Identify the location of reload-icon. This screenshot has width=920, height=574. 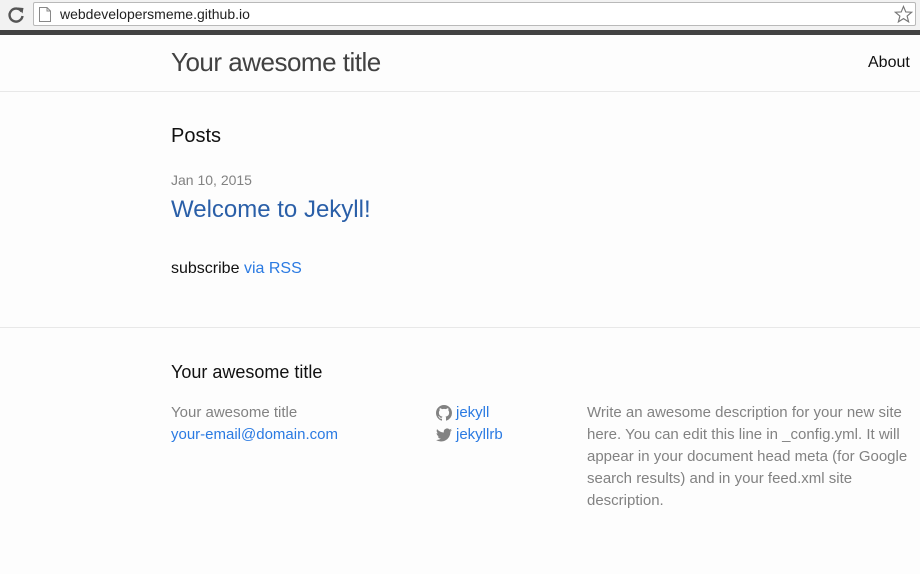
(16, 15).